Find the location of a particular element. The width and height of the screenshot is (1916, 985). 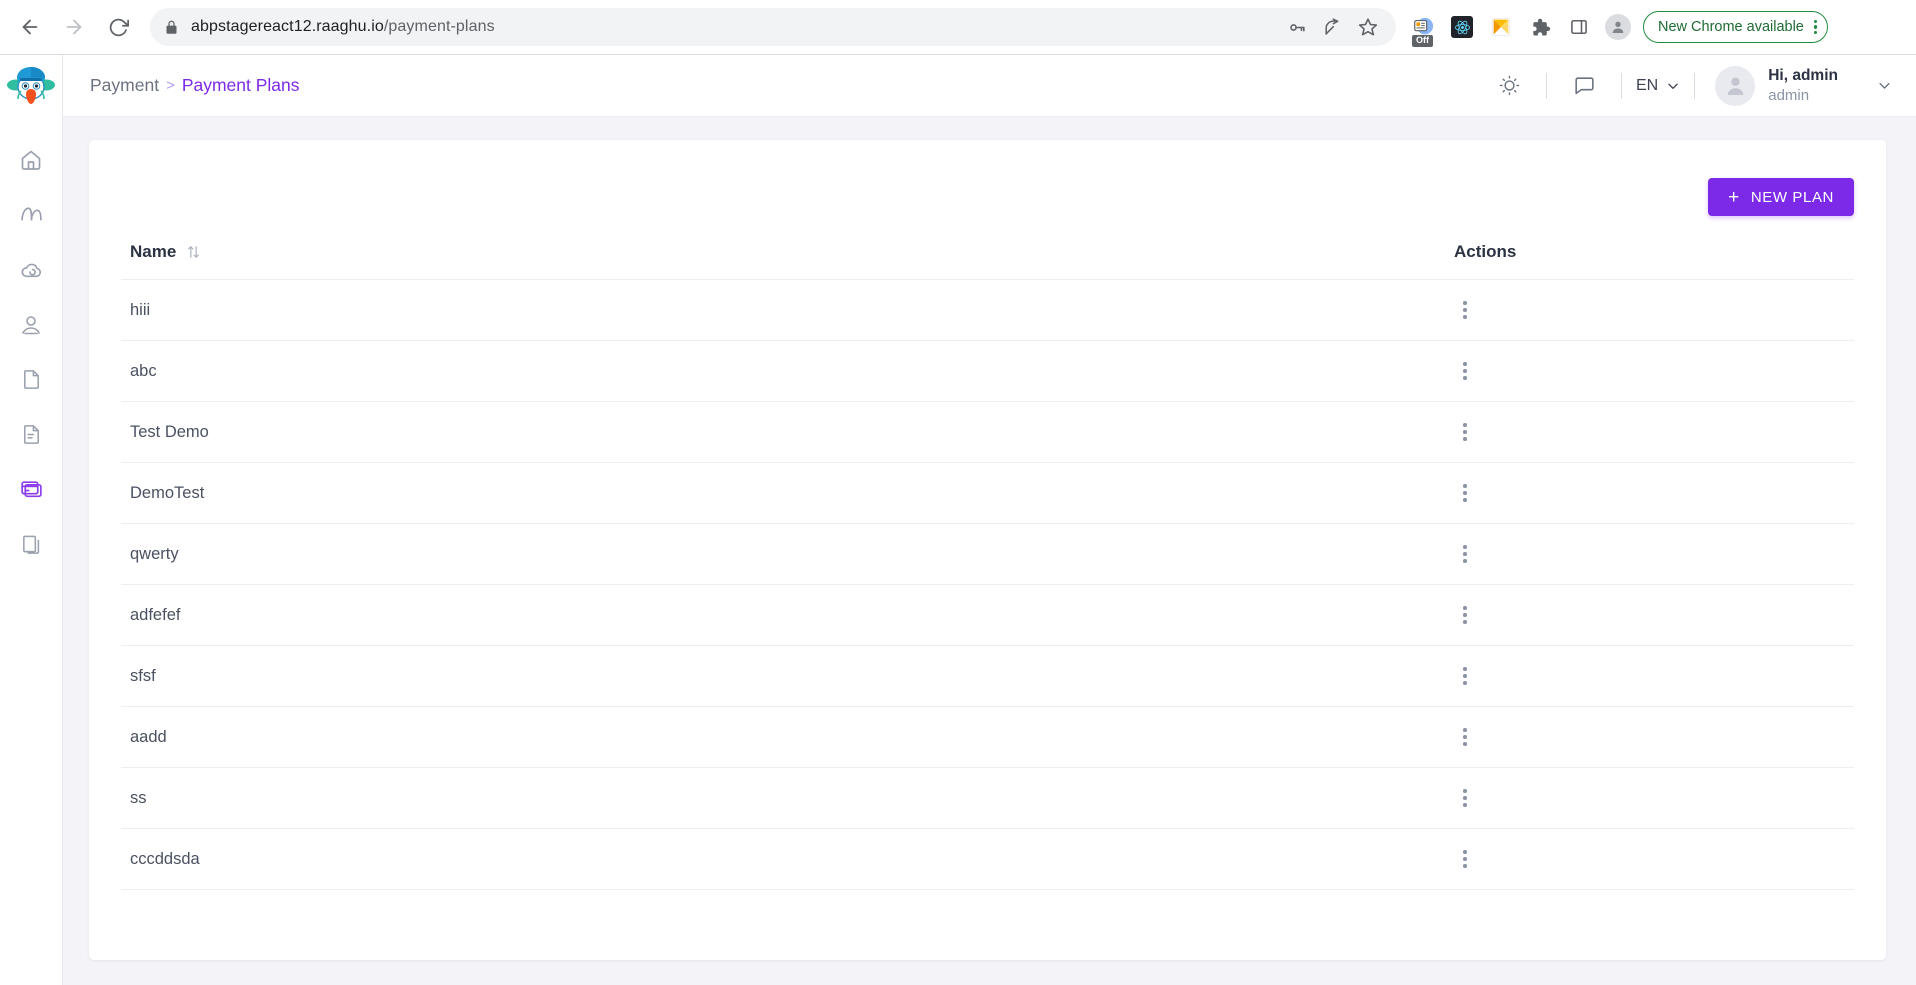

sidebar-item-user is located at coordinates (31, 324).